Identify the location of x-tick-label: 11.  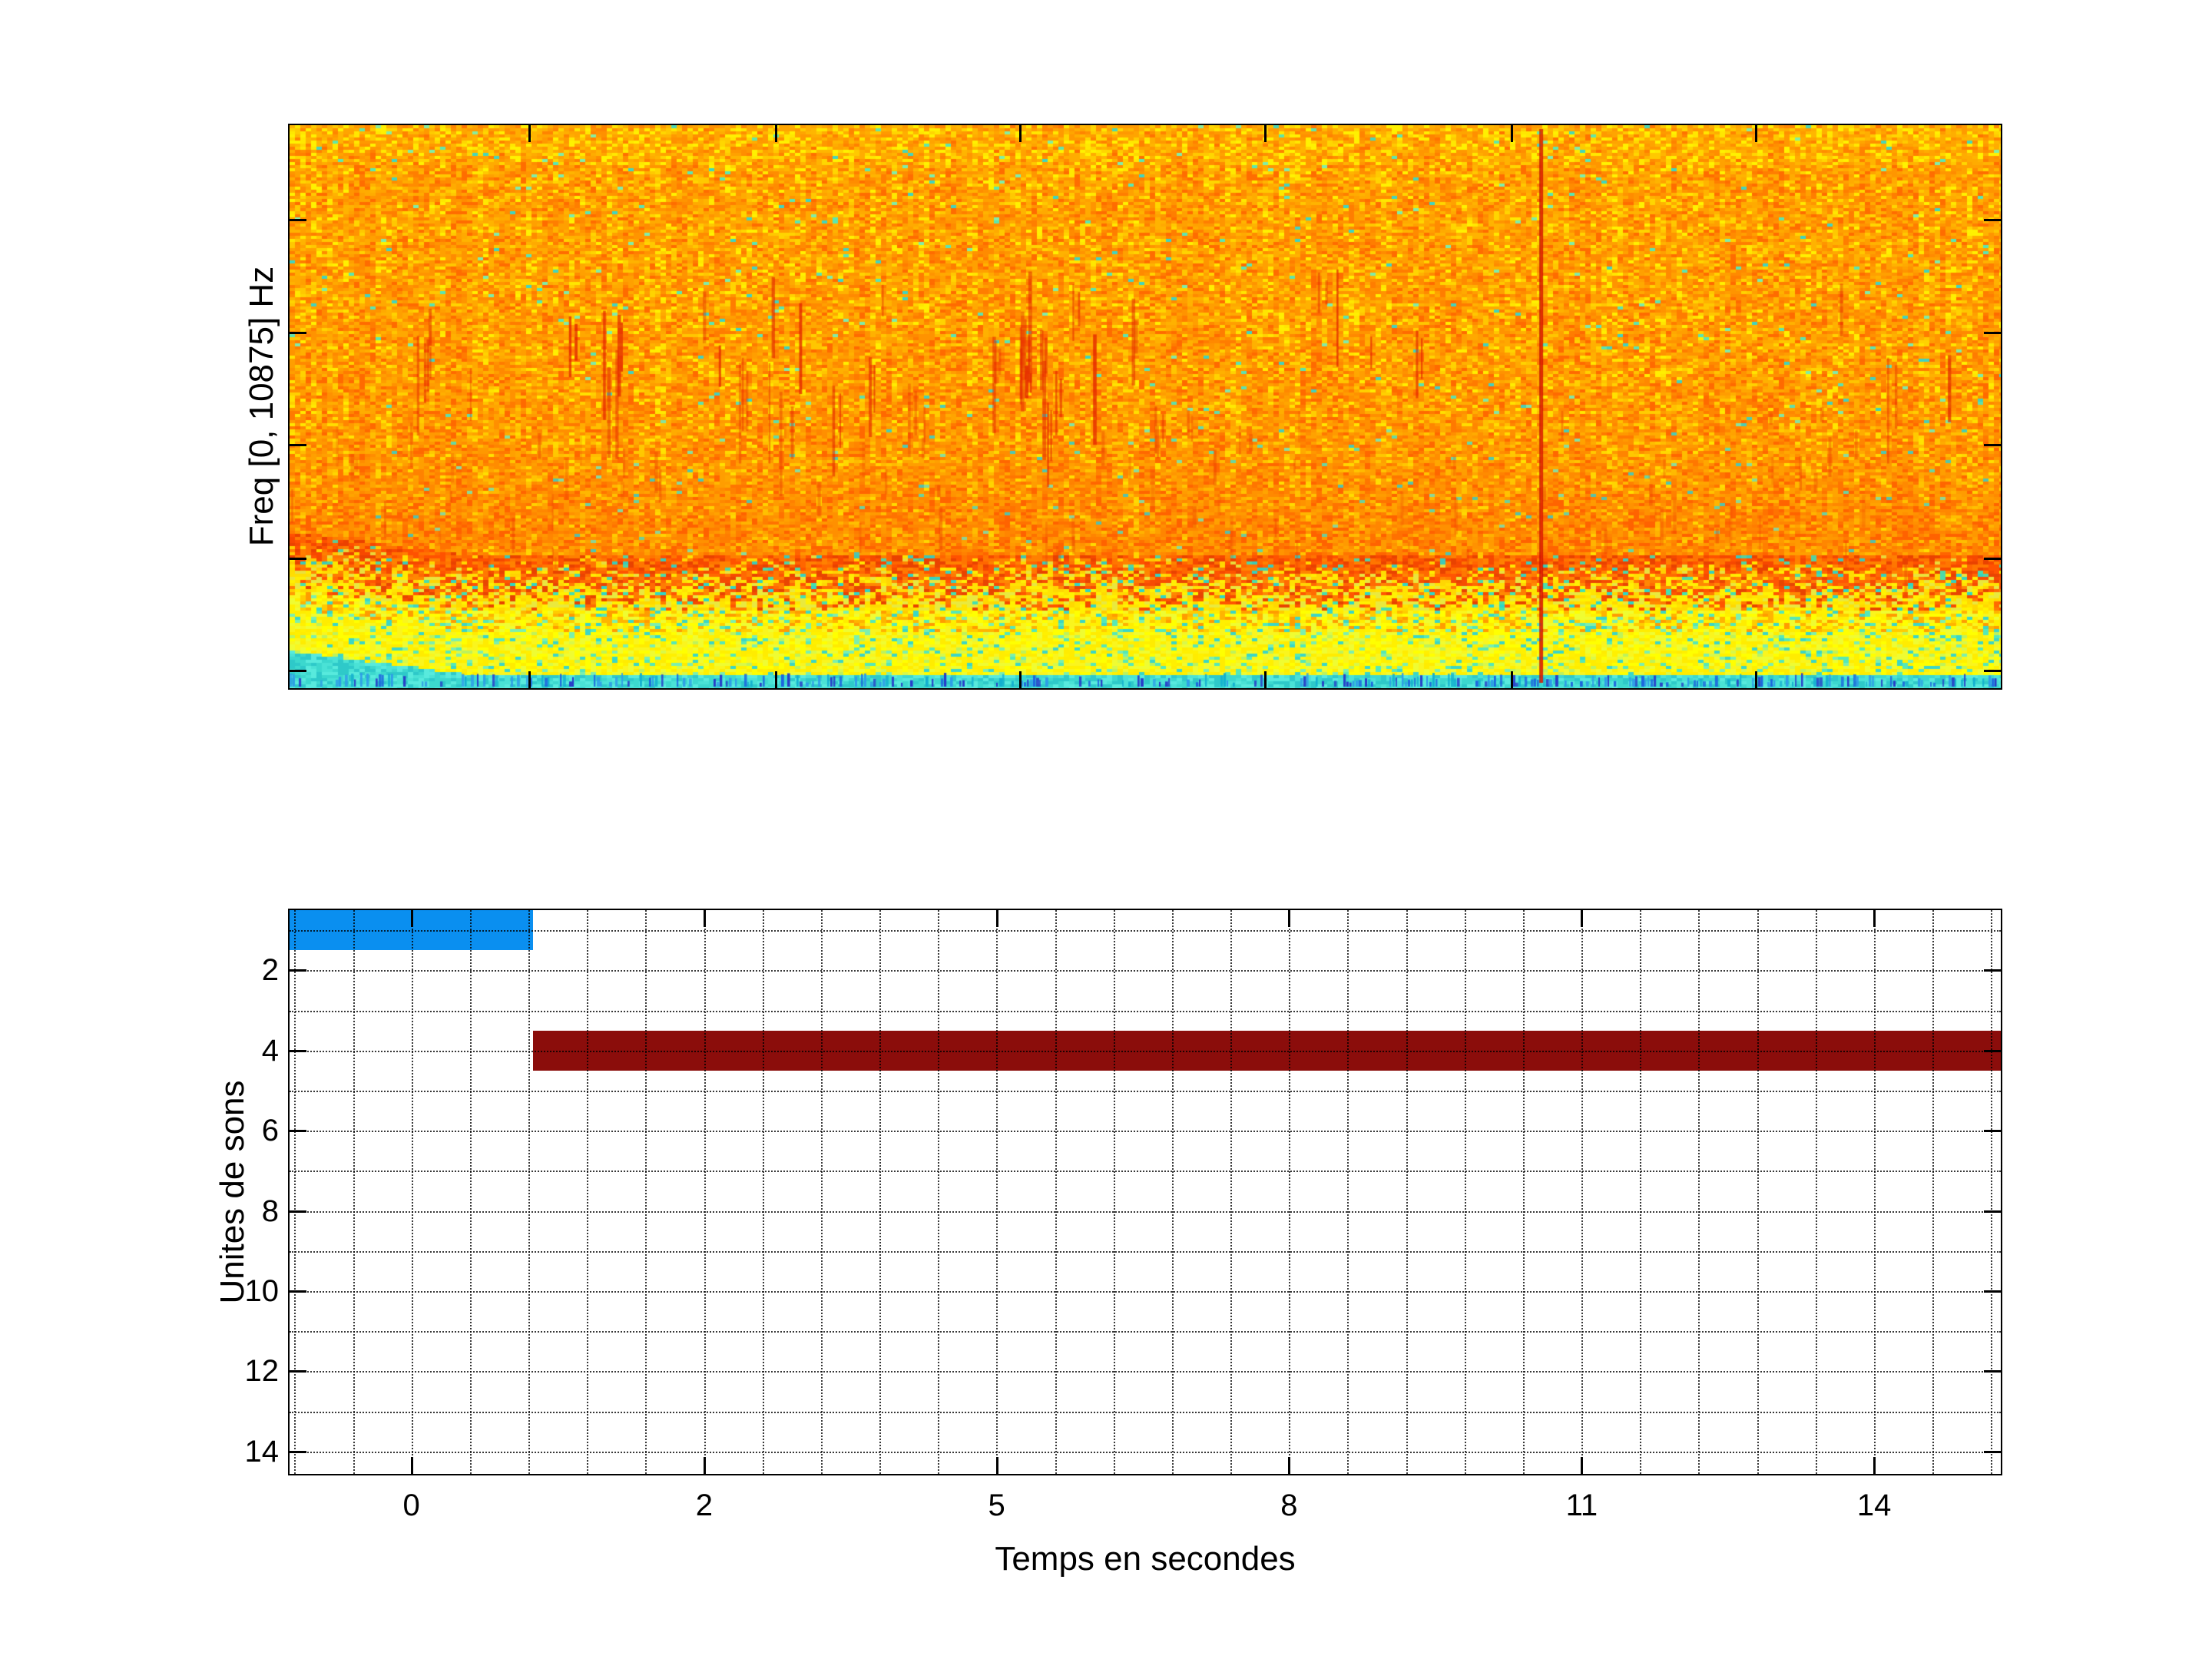
(1581, 1505).